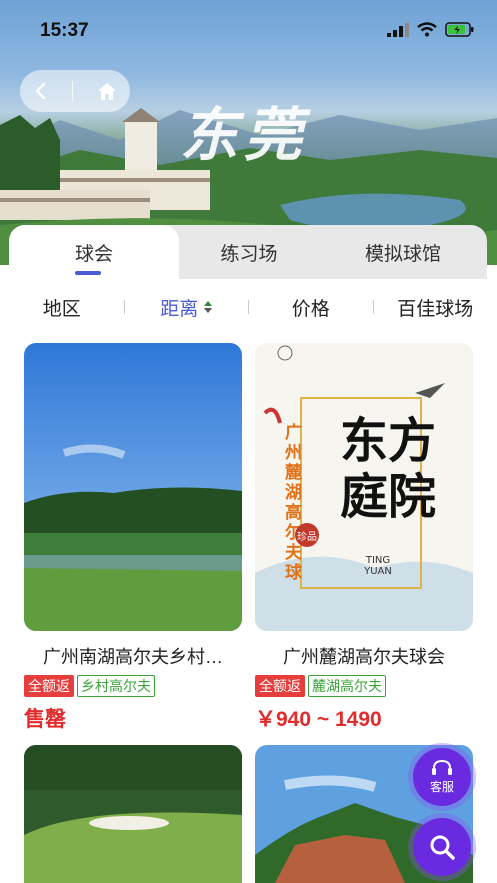 This screenshot has width=497, height=883. I want to click on battery-icon, so click(459, 29).